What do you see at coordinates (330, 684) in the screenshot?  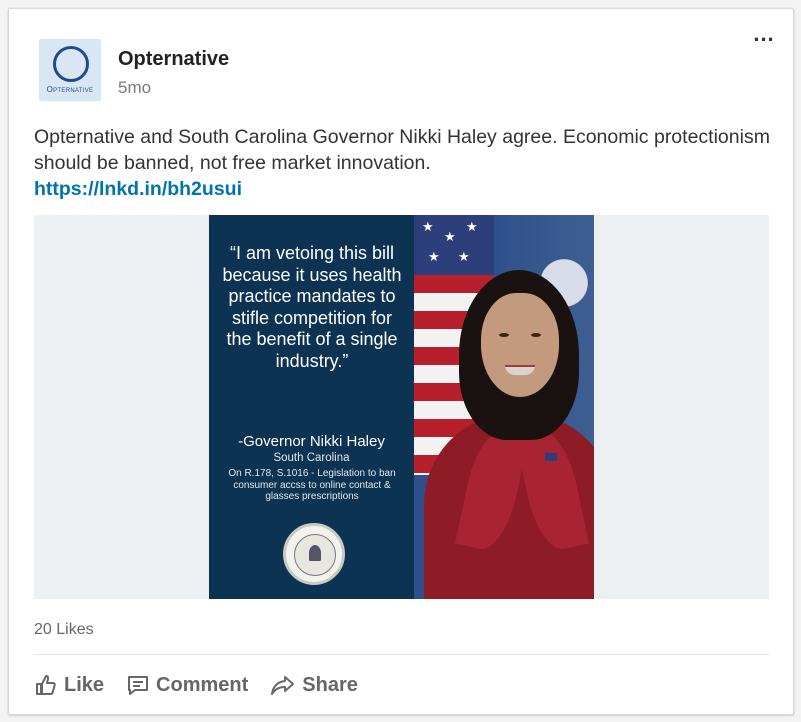 I see `share-label: Share` at bounding box center [330, 684].